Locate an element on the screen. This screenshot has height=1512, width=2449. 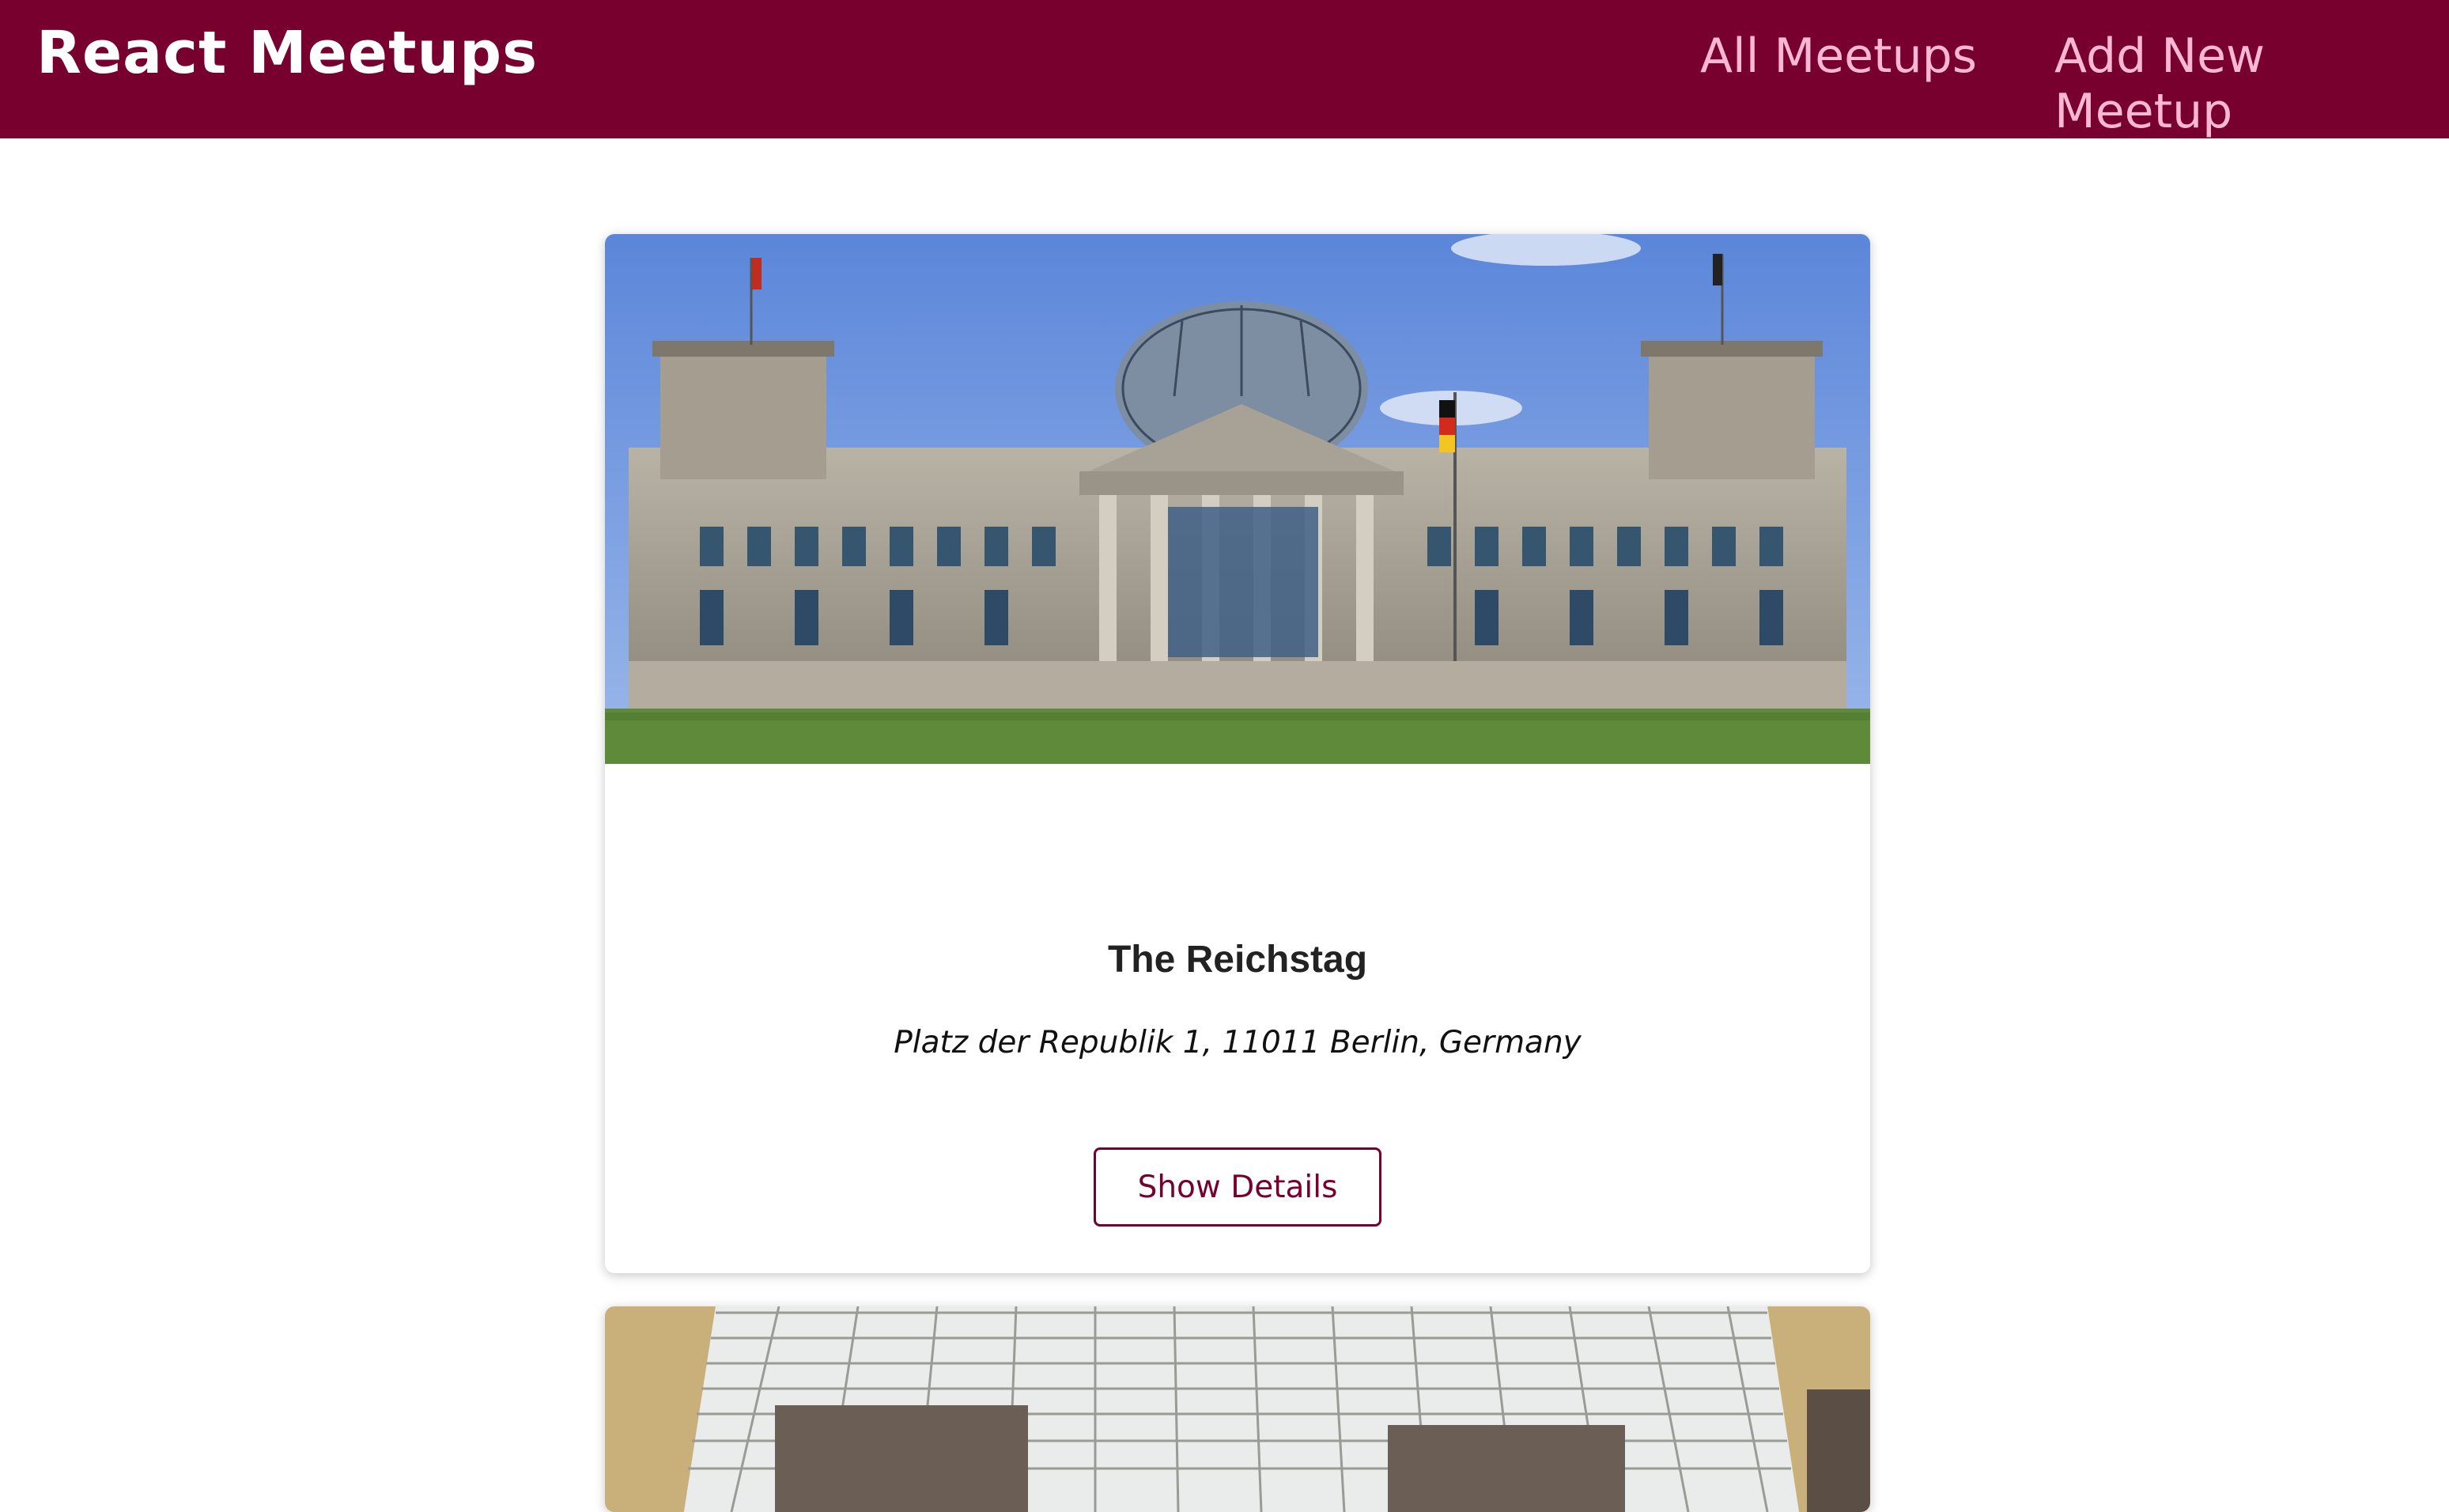
main-header: React Meetups All Meetups Add New Meetup is located at coordinates (1224, 69).